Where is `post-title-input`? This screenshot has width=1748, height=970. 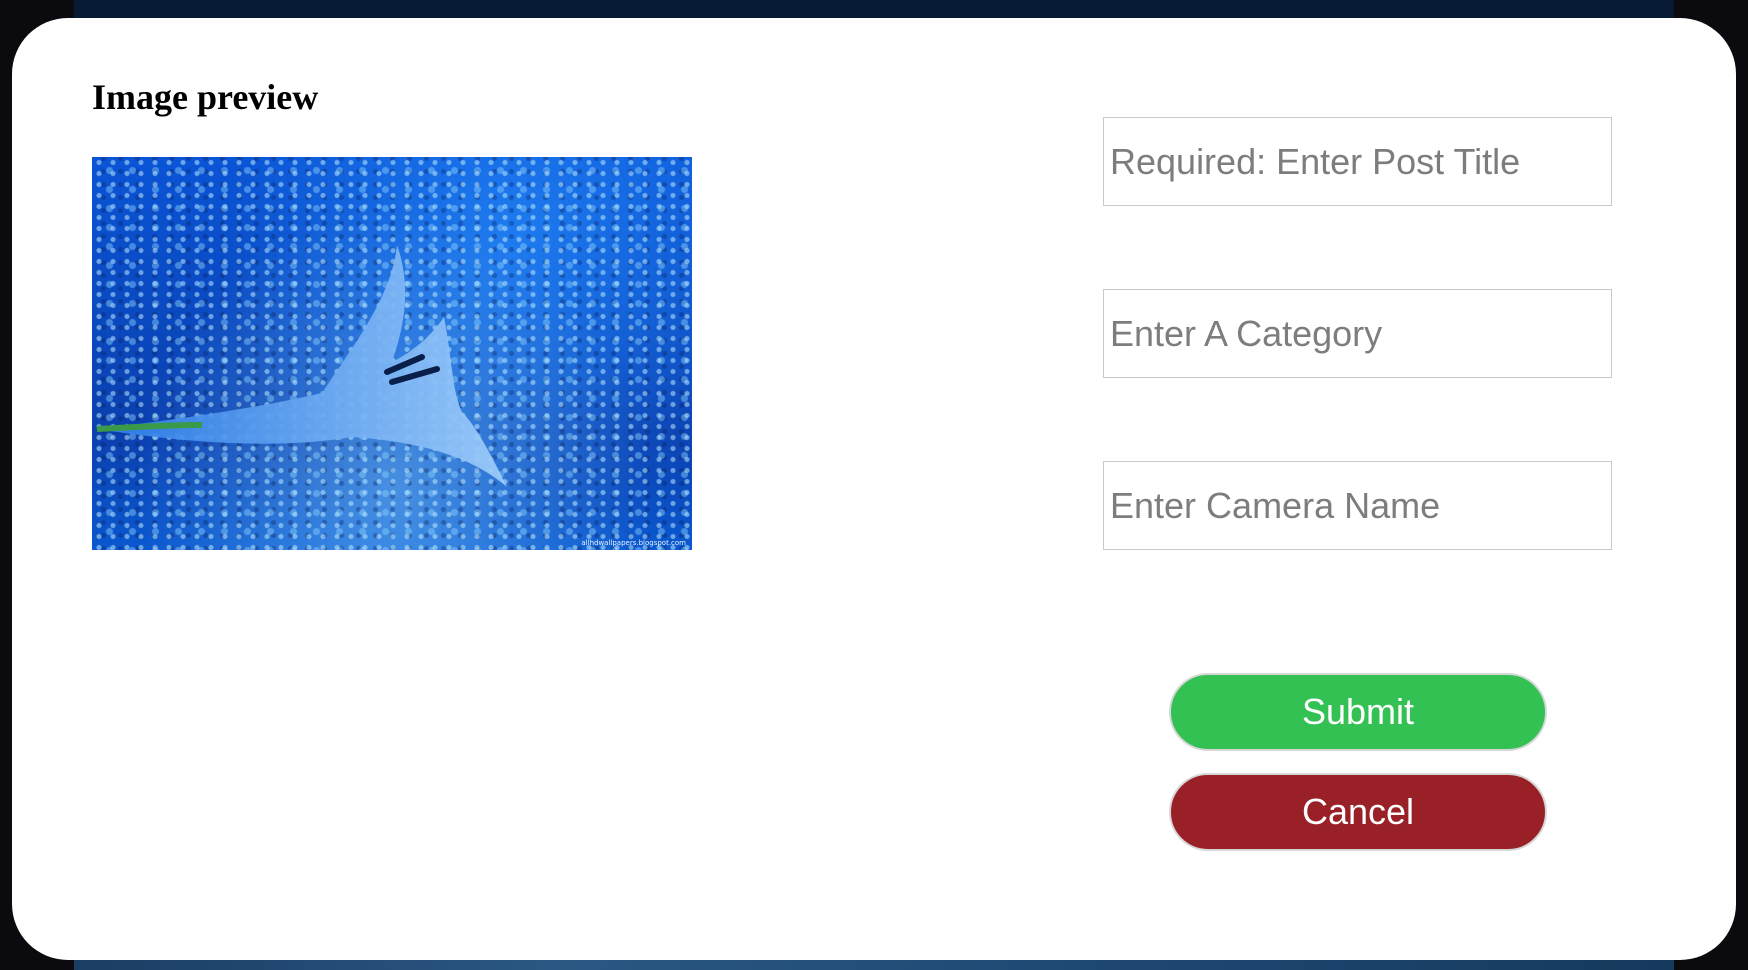 post-title-input is located at coordinates (1357, 161).